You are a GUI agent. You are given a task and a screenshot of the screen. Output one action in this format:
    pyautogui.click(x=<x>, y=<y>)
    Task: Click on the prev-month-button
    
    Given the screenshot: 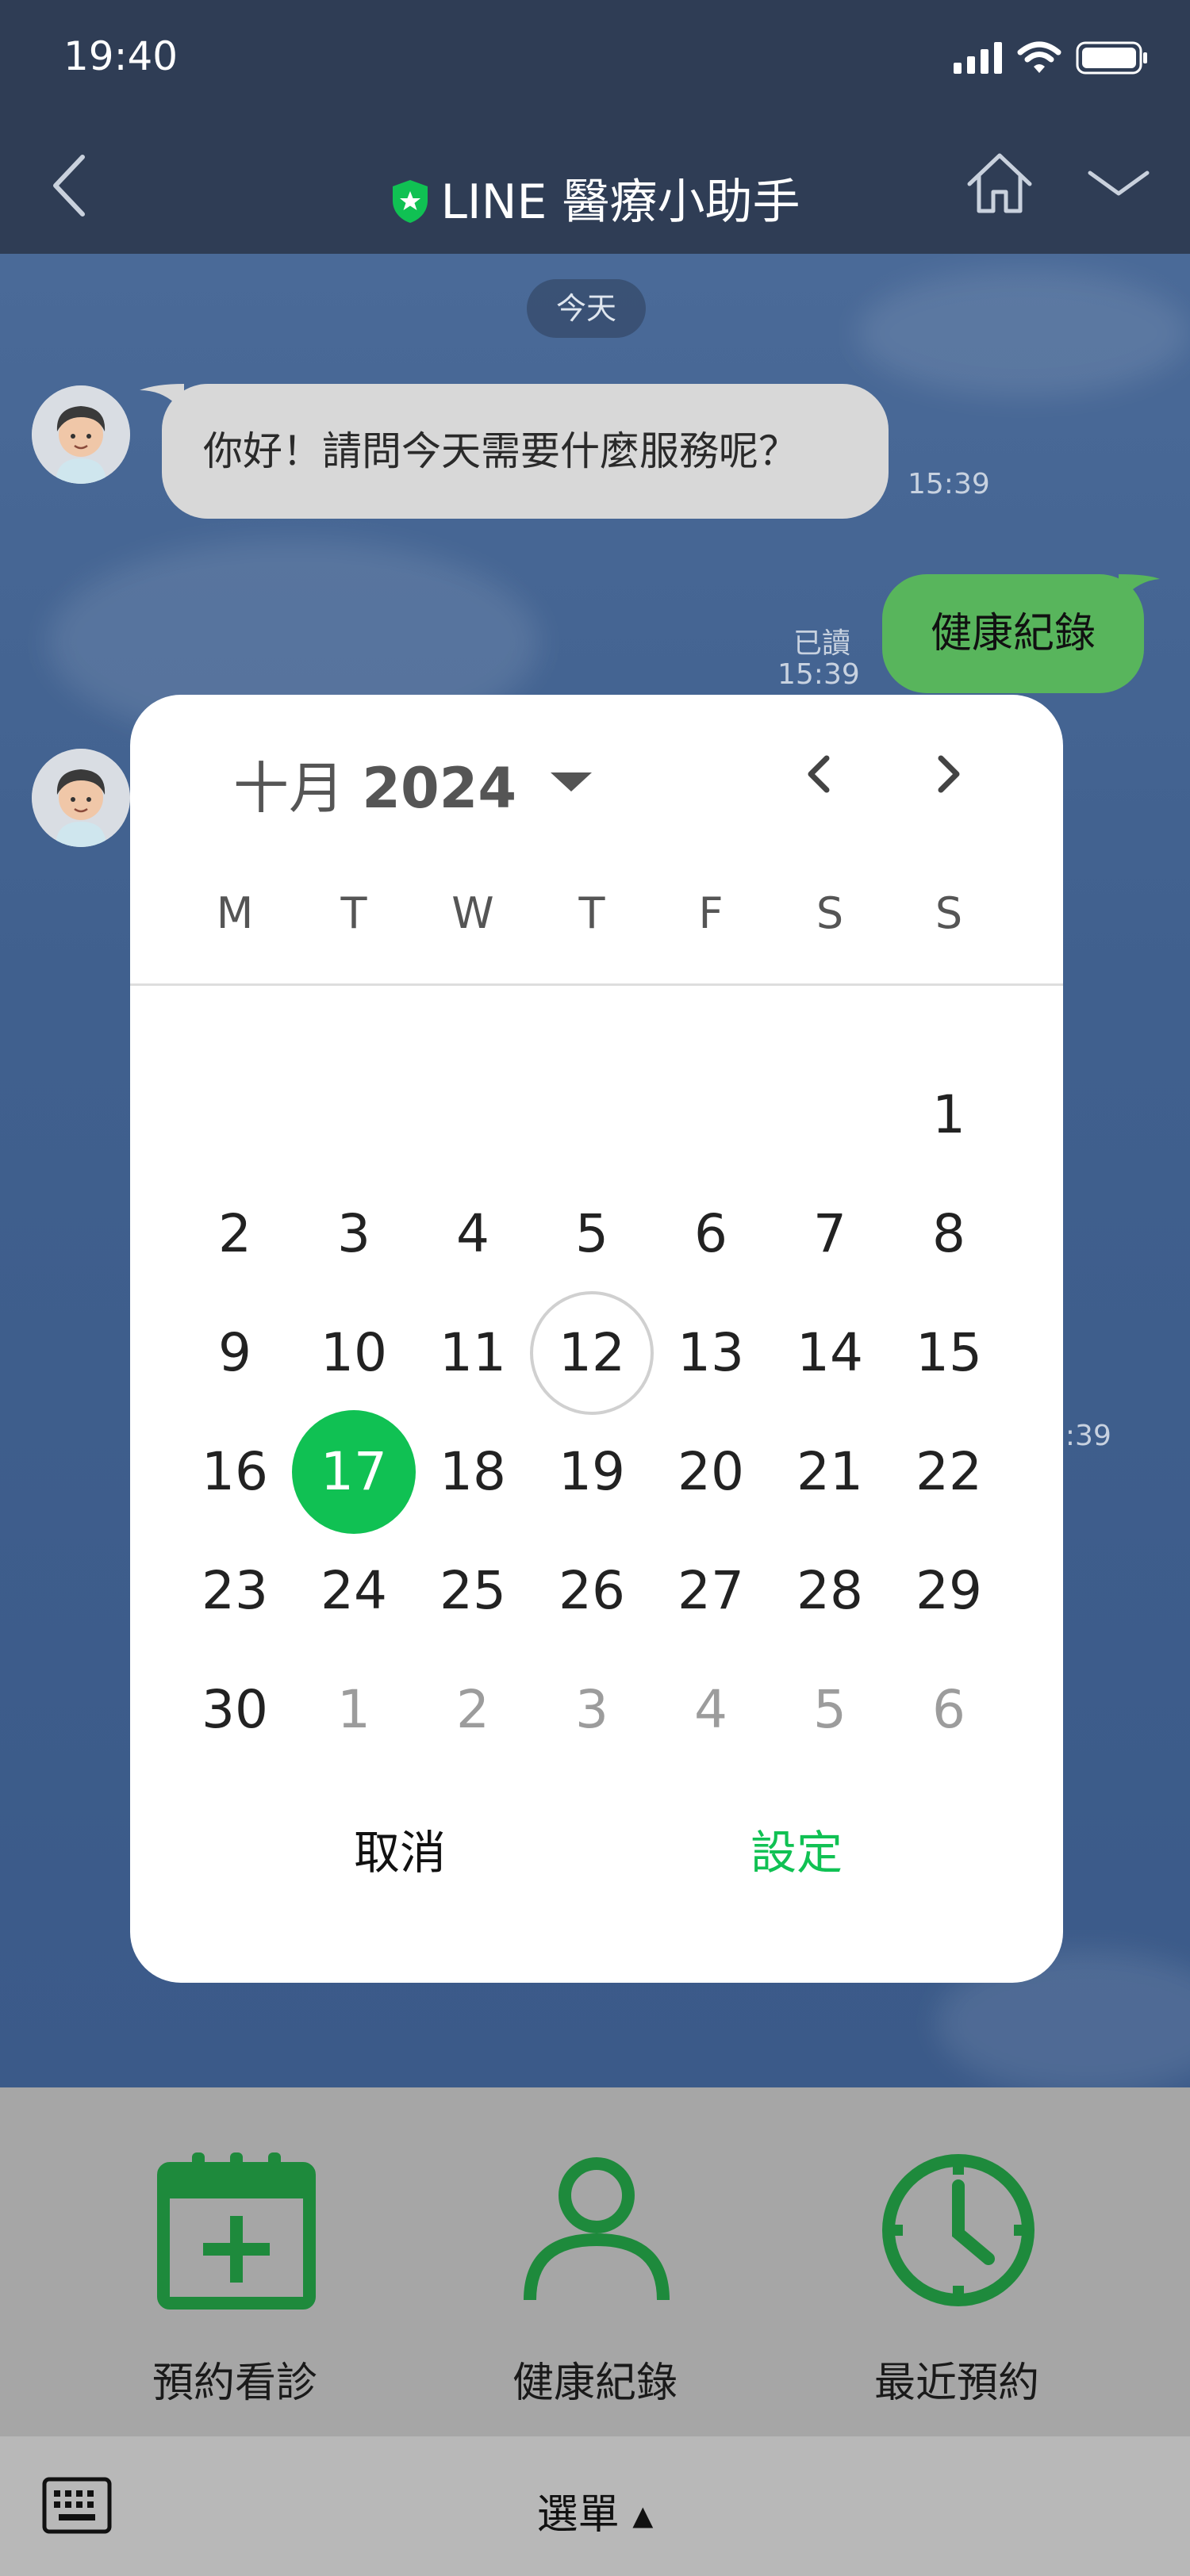 What is the action you would take?
    pyautogui.click(x=820, y=774)
    